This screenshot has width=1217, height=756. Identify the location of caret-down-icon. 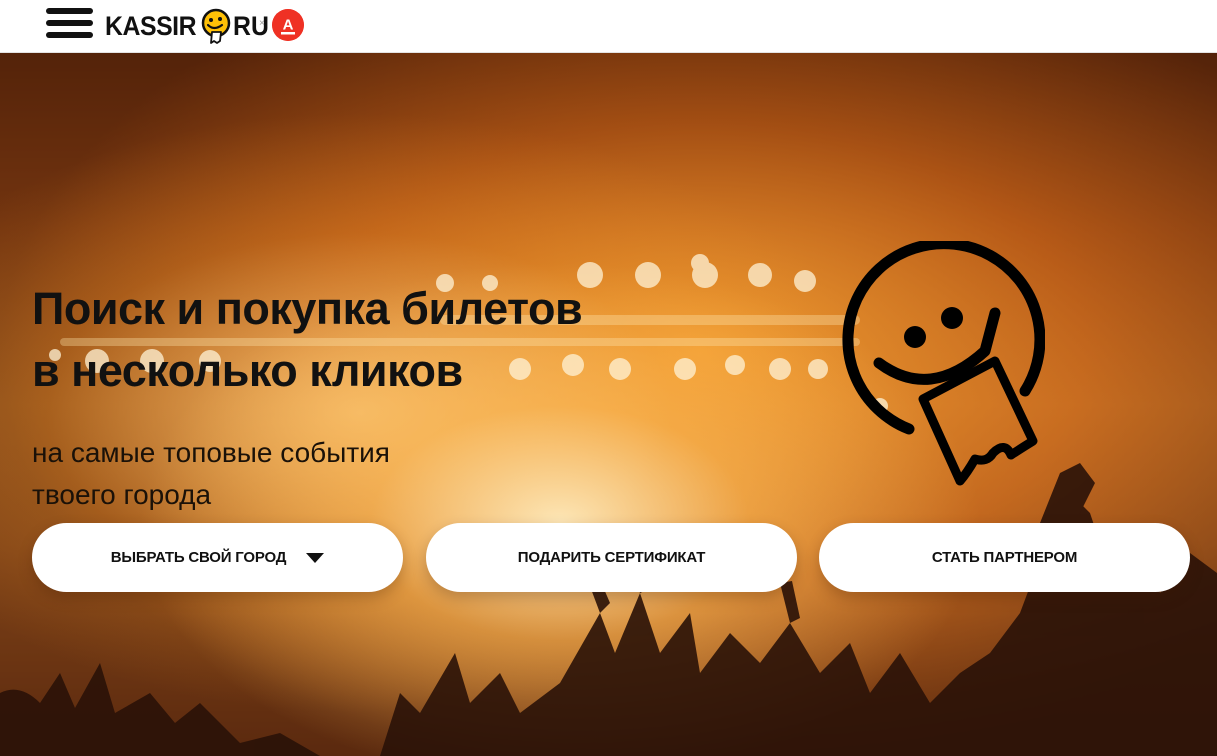
(315, 557).